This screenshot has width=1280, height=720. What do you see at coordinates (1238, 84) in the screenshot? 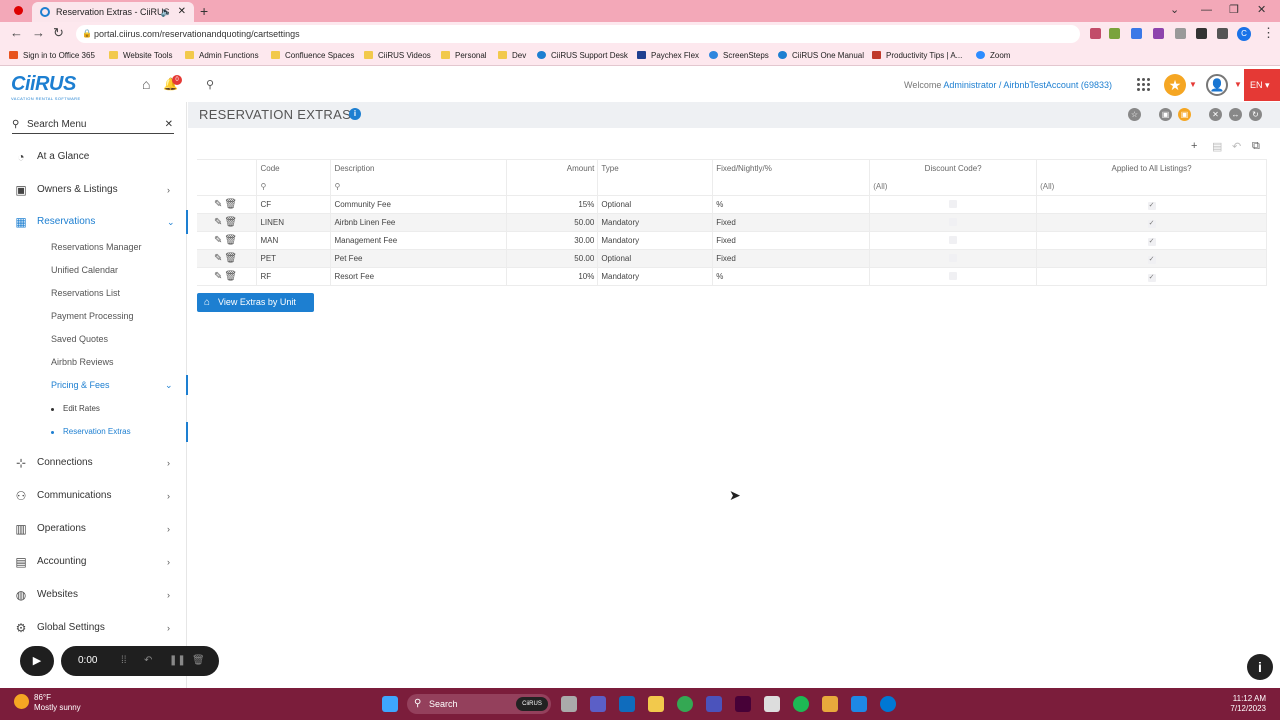
I see `user-dropdown-icon: ▼` at bounding box center [1238, 84].